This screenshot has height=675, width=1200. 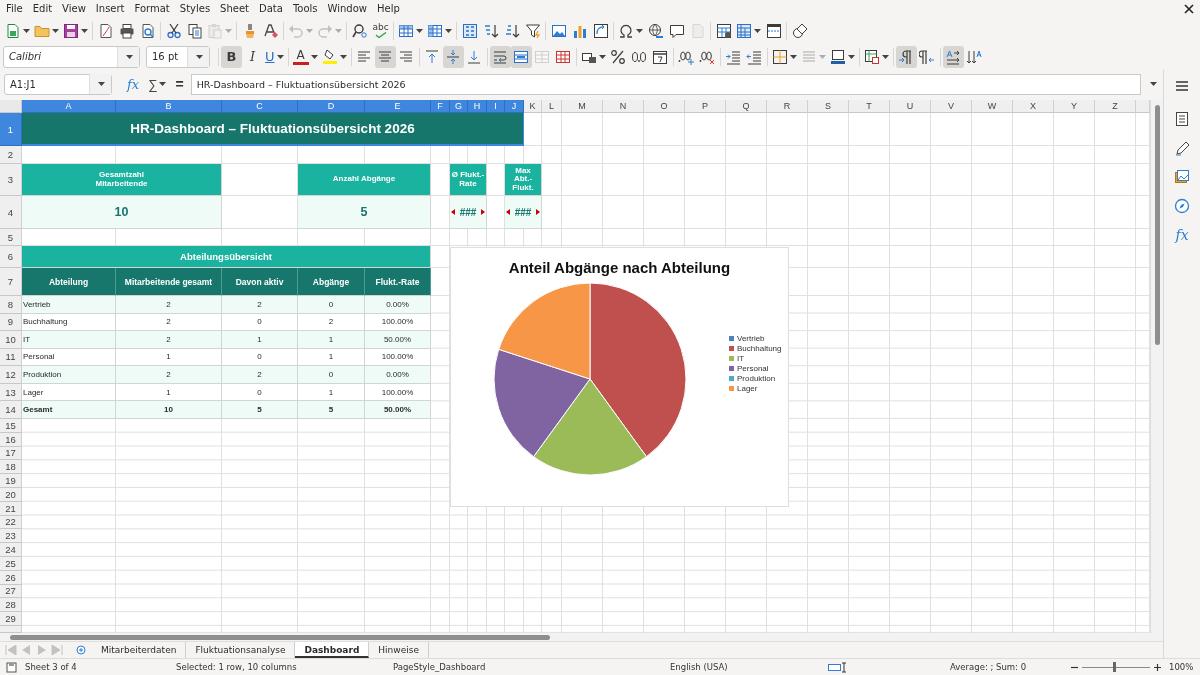 What do you see at coordinates (42, 9) in the screenshot?
I see `menu-item: Edit` at bounding box center [42, 9].